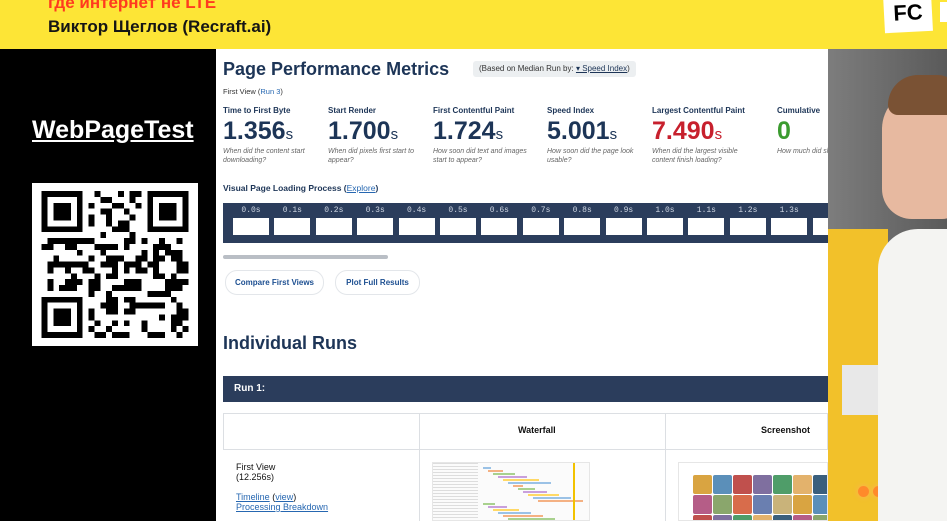  What do you see at coordinates (571, 110) in the screenshot?
I see `metric-label: Speed Index` at bounding box center [571, 110].